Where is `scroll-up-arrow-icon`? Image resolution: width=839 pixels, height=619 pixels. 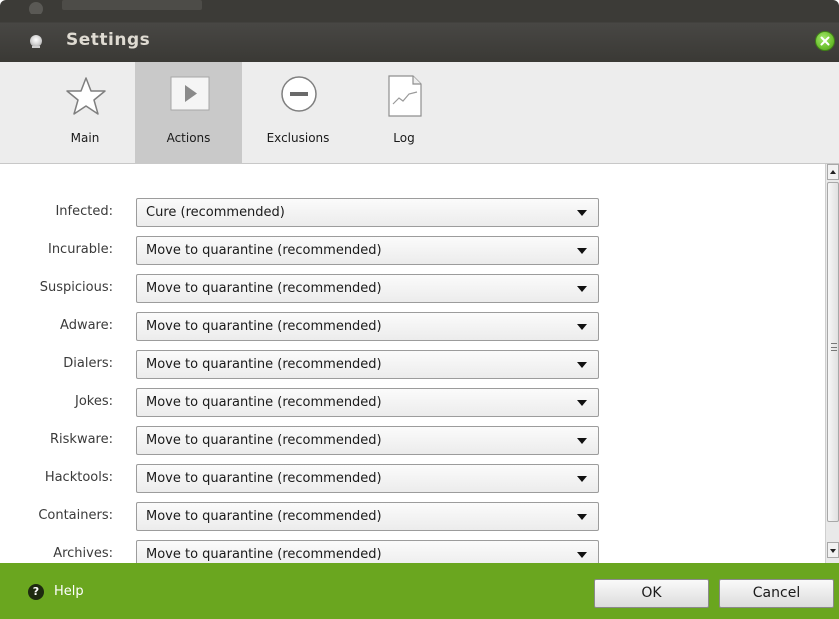 scroll-up-arrow-icon is located at coordinates (833, 172).